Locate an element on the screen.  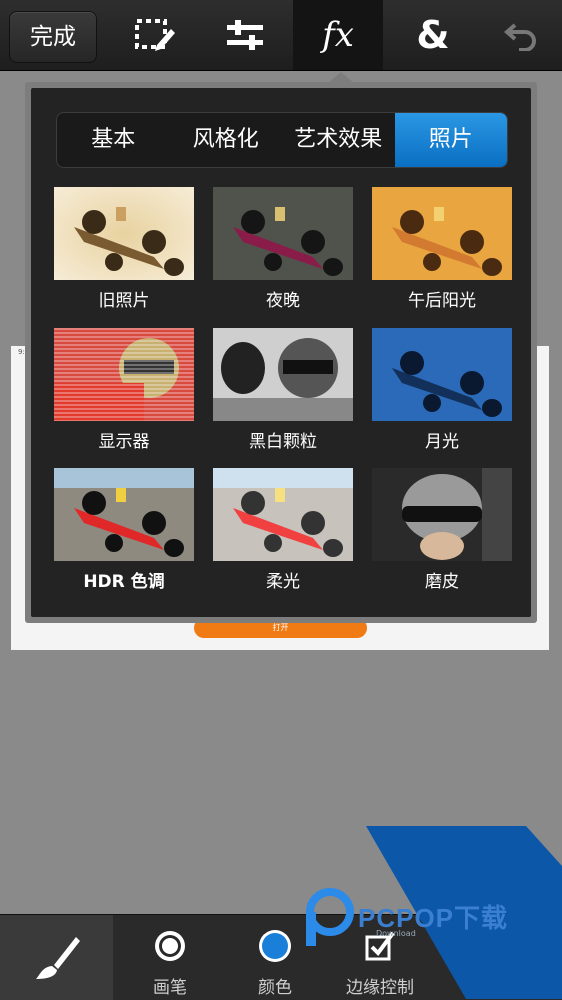
effect-soft-light is located at coordinates (283, 514).